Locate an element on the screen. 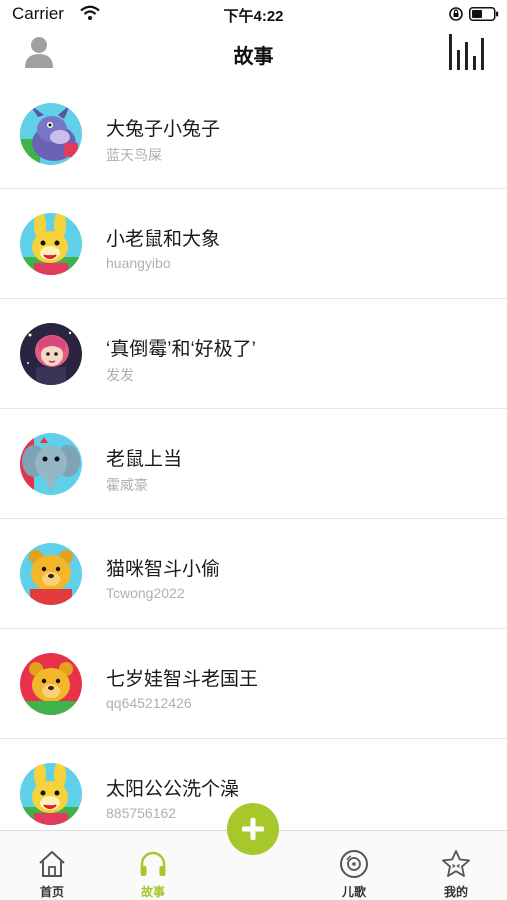 This screenshot has width=507, height=900. tab-label: 故事 is located at coordinates (152, 892).